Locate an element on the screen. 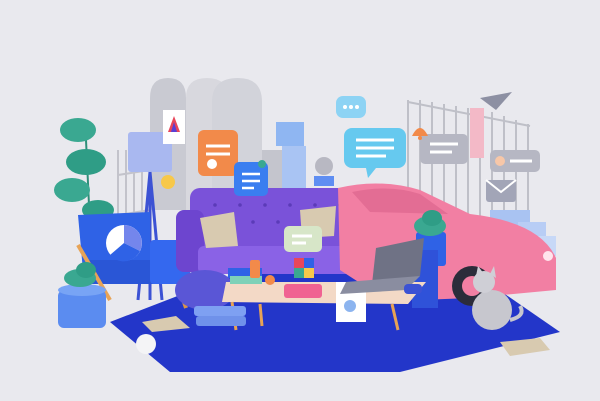 The width and height of the screenshot is (600, 401). picture-frame is located at coordinates (174, 127).